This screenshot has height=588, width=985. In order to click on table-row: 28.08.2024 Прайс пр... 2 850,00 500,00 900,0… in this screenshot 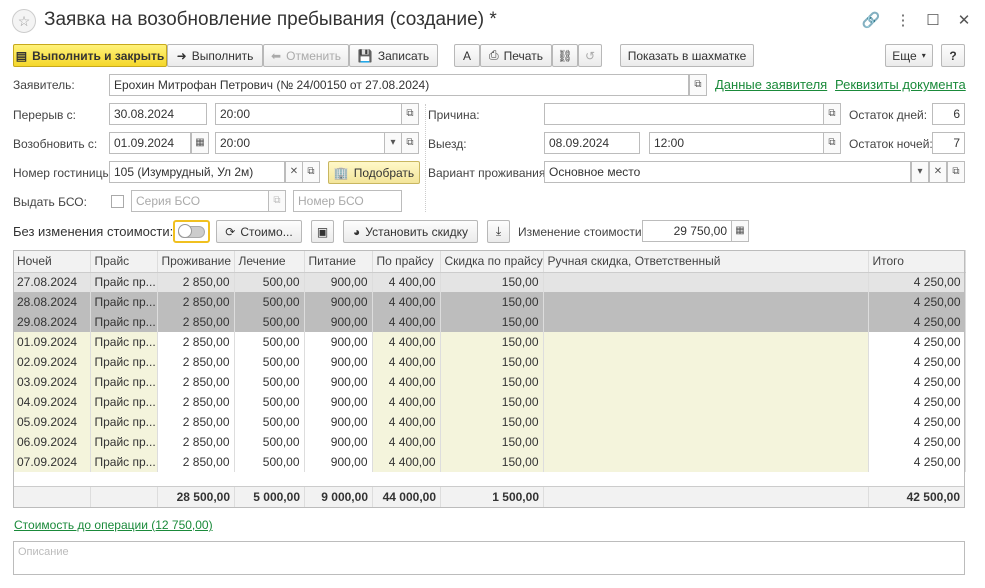, I will do `click(489, 302)`.